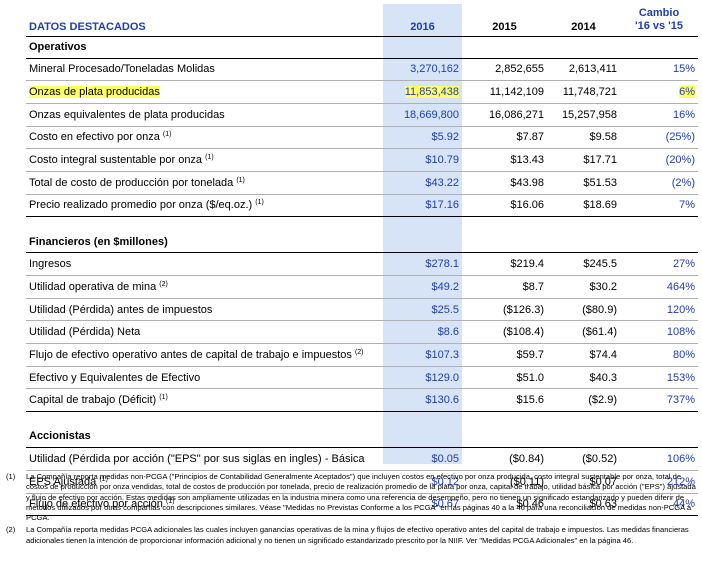 The width and height of the screenshot is (702, 571). What do you see at coordinates (204, 21) in the screenshot?
I see `header-label: DATOS DESTACADOS` at bounding box center [204, 21].